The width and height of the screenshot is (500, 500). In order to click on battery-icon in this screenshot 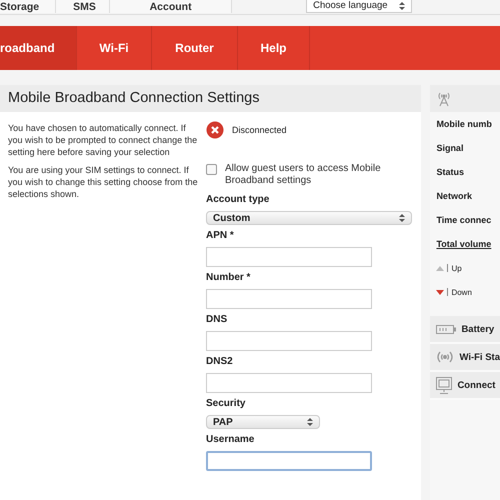, I will do `click(446, 329)`.